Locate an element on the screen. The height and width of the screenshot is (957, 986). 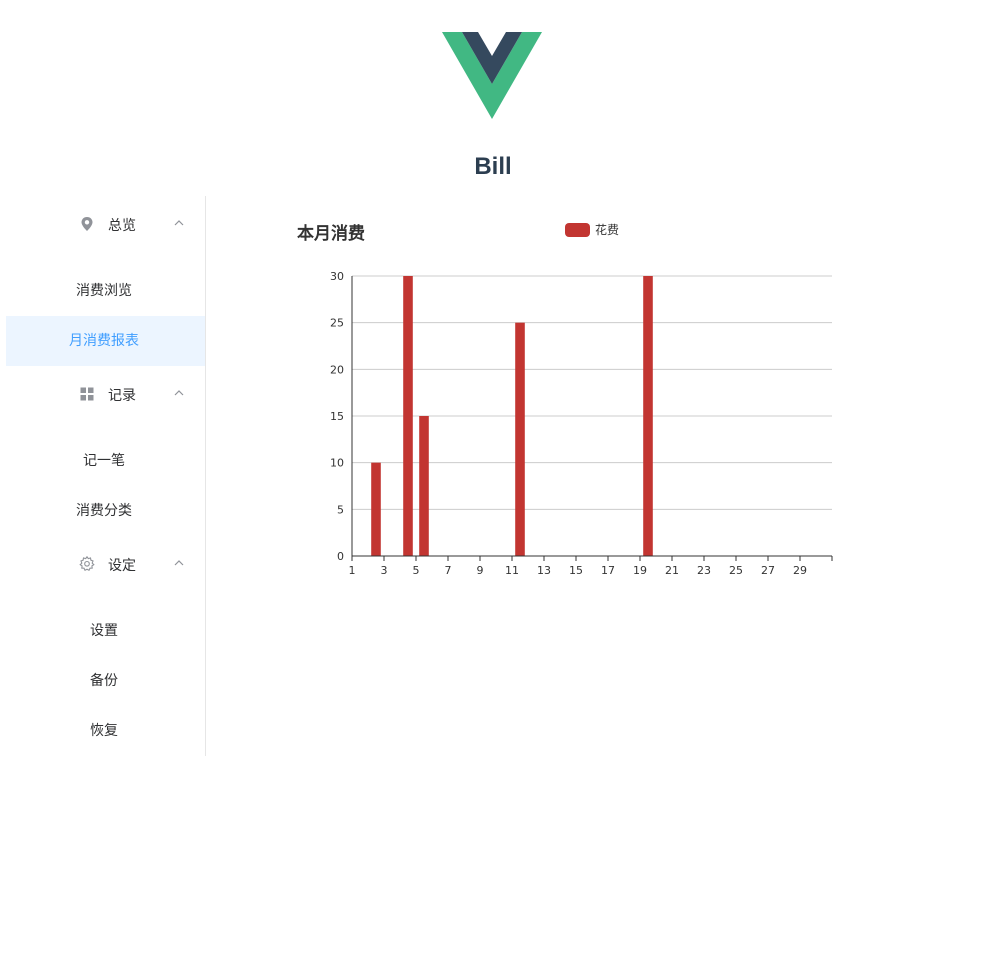
menu-group-label: 记录 is located at coordinates (122, 396).